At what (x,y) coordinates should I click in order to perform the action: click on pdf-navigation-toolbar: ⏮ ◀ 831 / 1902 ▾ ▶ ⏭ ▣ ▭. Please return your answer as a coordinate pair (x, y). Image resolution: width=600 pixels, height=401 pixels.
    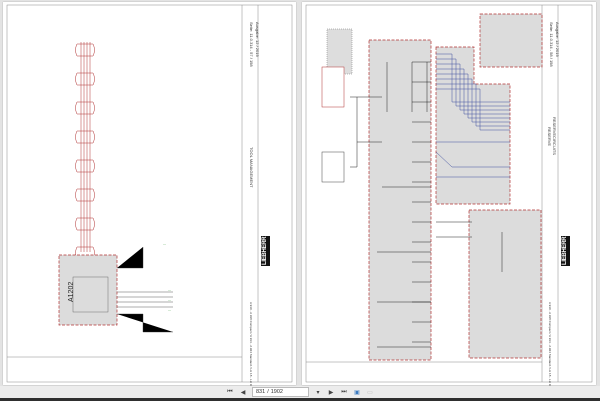
    Looking at the image, I should click on (300, 392).